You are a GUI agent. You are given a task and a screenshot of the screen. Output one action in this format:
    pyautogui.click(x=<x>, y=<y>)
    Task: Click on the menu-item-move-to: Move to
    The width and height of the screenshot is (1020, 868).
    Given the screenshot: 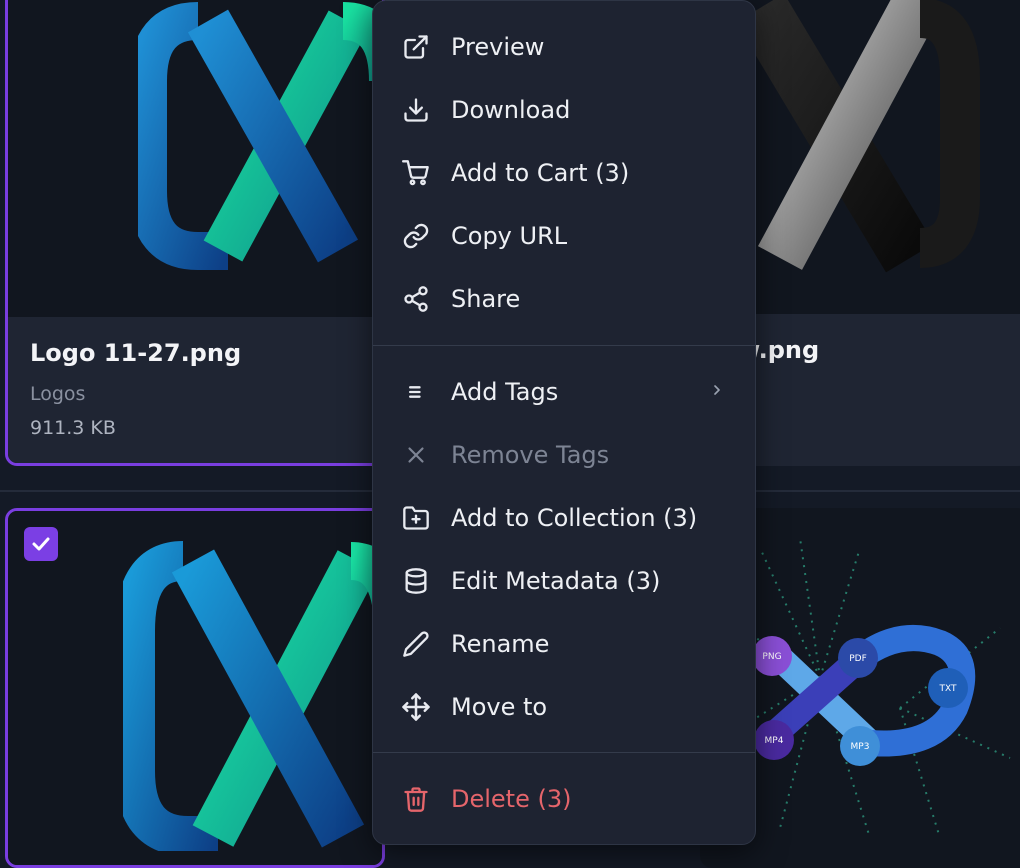 What is the action you would take?
    pyautogui.click(x=564, y=707)
    